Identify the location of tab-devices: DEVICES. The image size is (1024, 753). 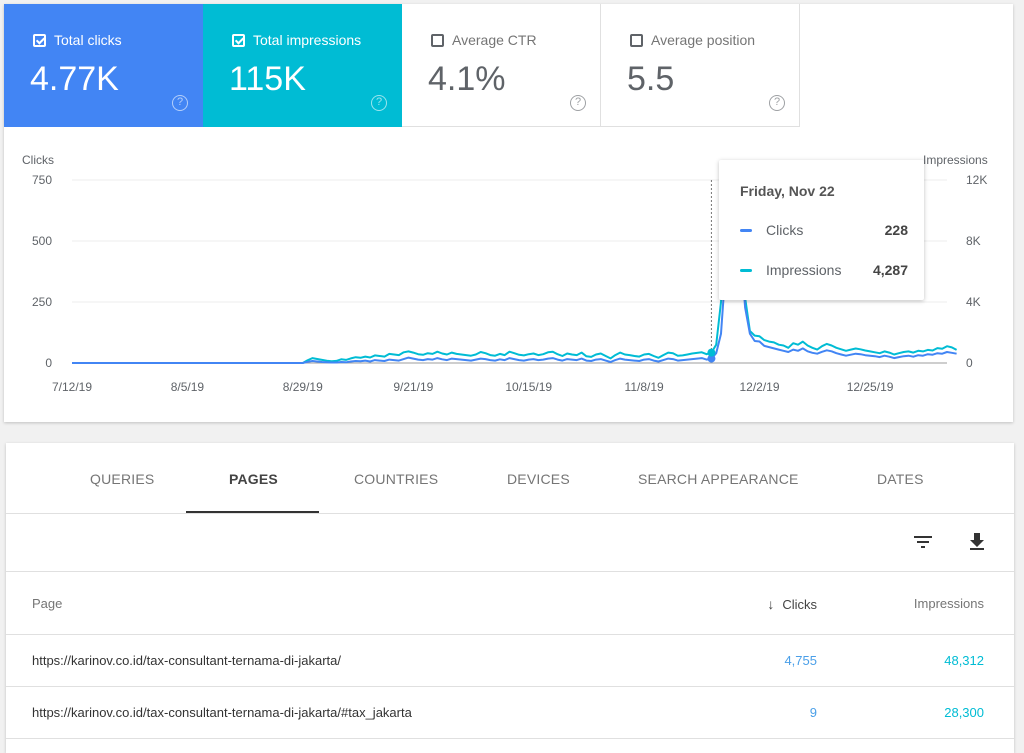
(538, 479).